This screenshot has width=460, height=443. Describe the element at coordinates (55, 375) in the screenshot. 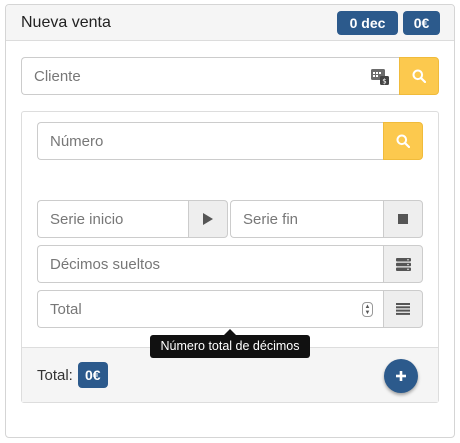

I see `total-label: Total:` at that location.